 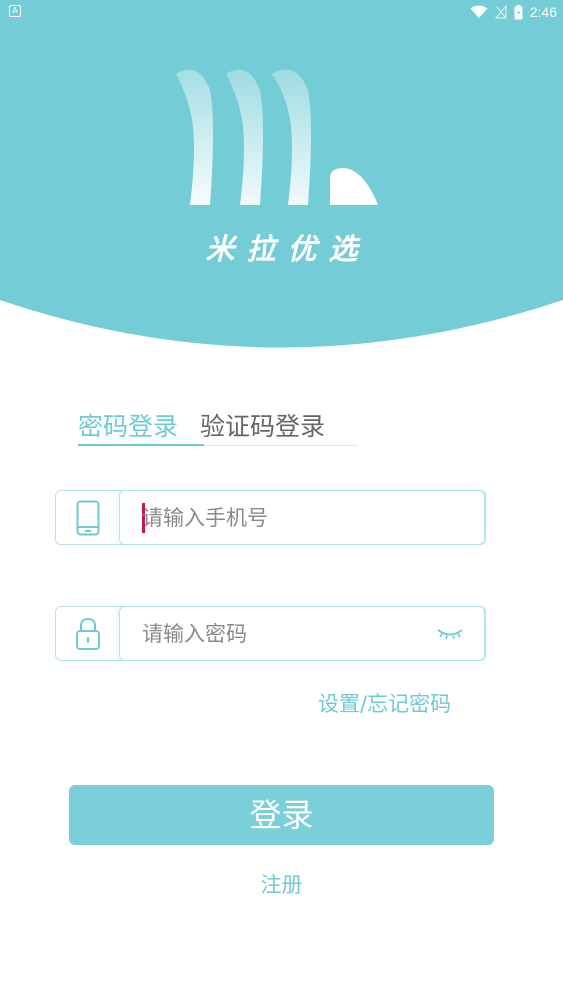 I want to click on brand-name: 米拉优选, so click(x=287, y=249).